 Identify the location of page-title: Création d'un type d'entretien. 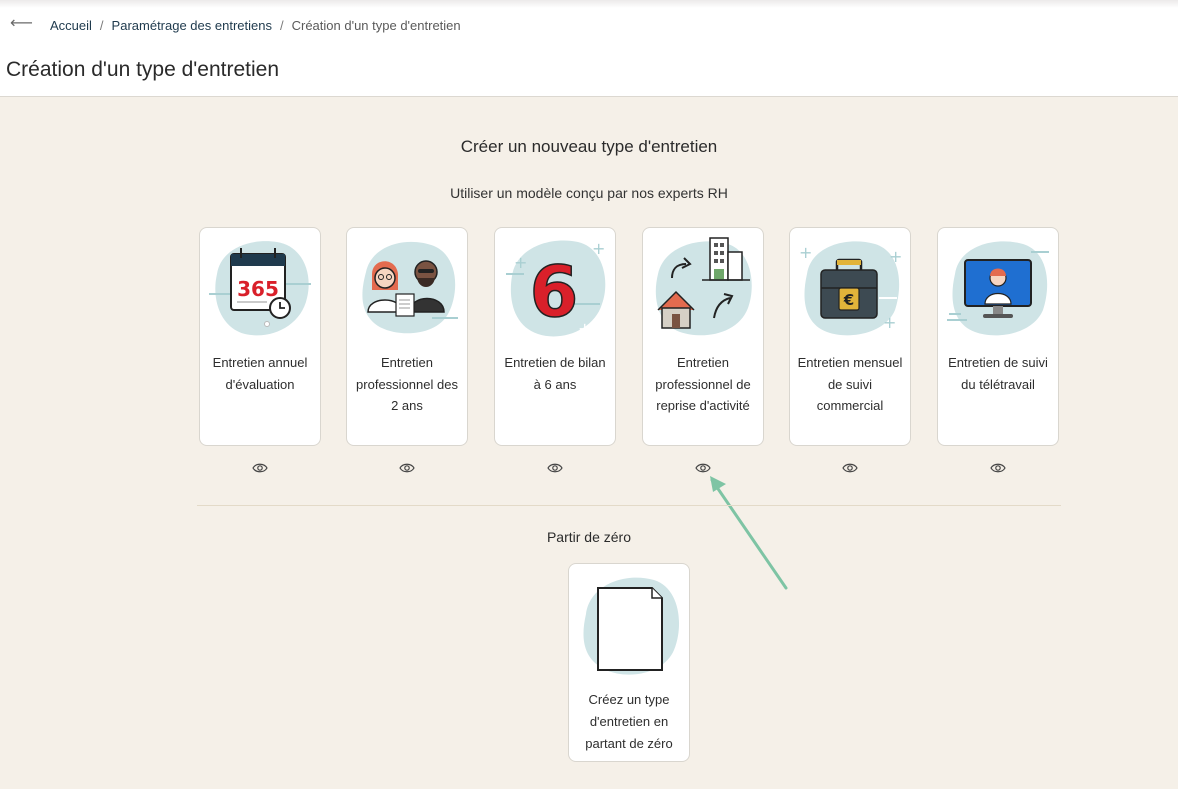
(143, 69).